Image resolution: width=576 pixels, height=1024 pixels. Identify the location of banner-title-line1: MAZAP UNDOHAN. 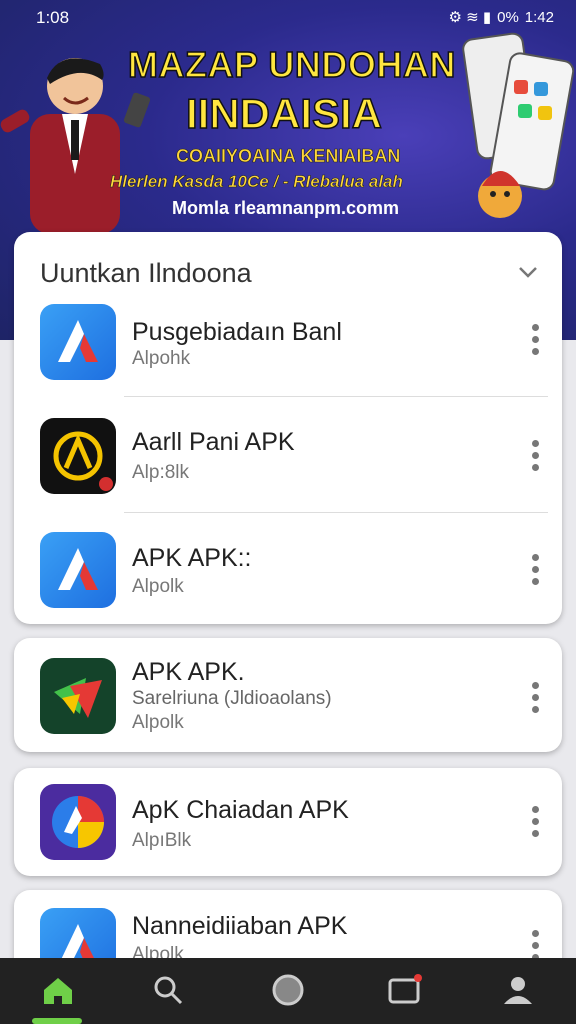
(291, 64).